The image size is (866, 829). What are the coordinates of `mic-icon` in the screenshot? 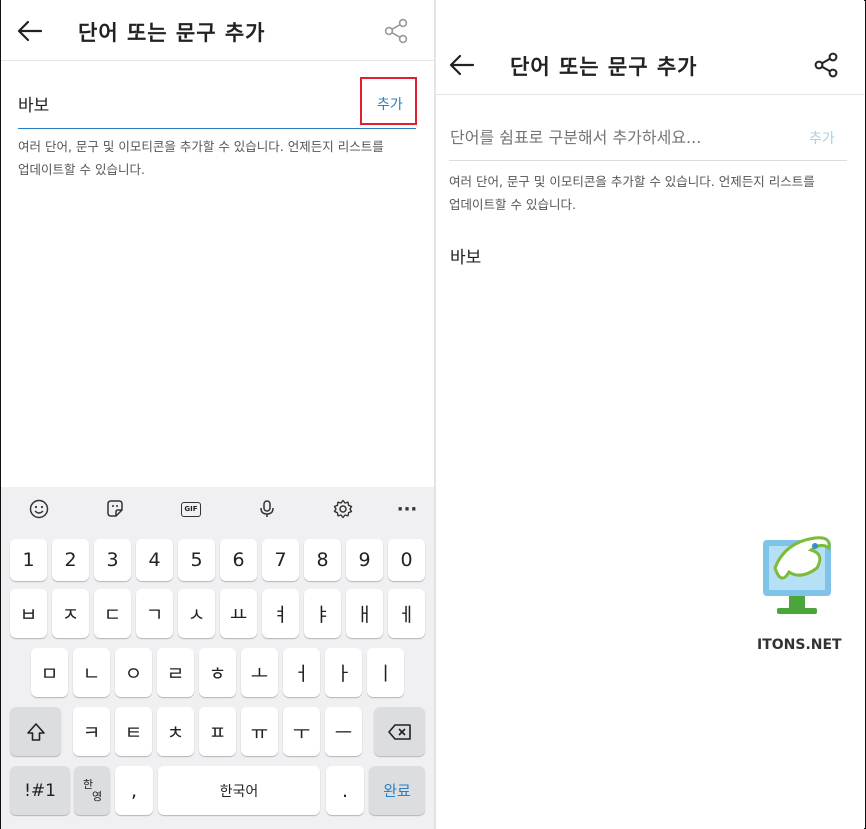 It's located at (267, 509).